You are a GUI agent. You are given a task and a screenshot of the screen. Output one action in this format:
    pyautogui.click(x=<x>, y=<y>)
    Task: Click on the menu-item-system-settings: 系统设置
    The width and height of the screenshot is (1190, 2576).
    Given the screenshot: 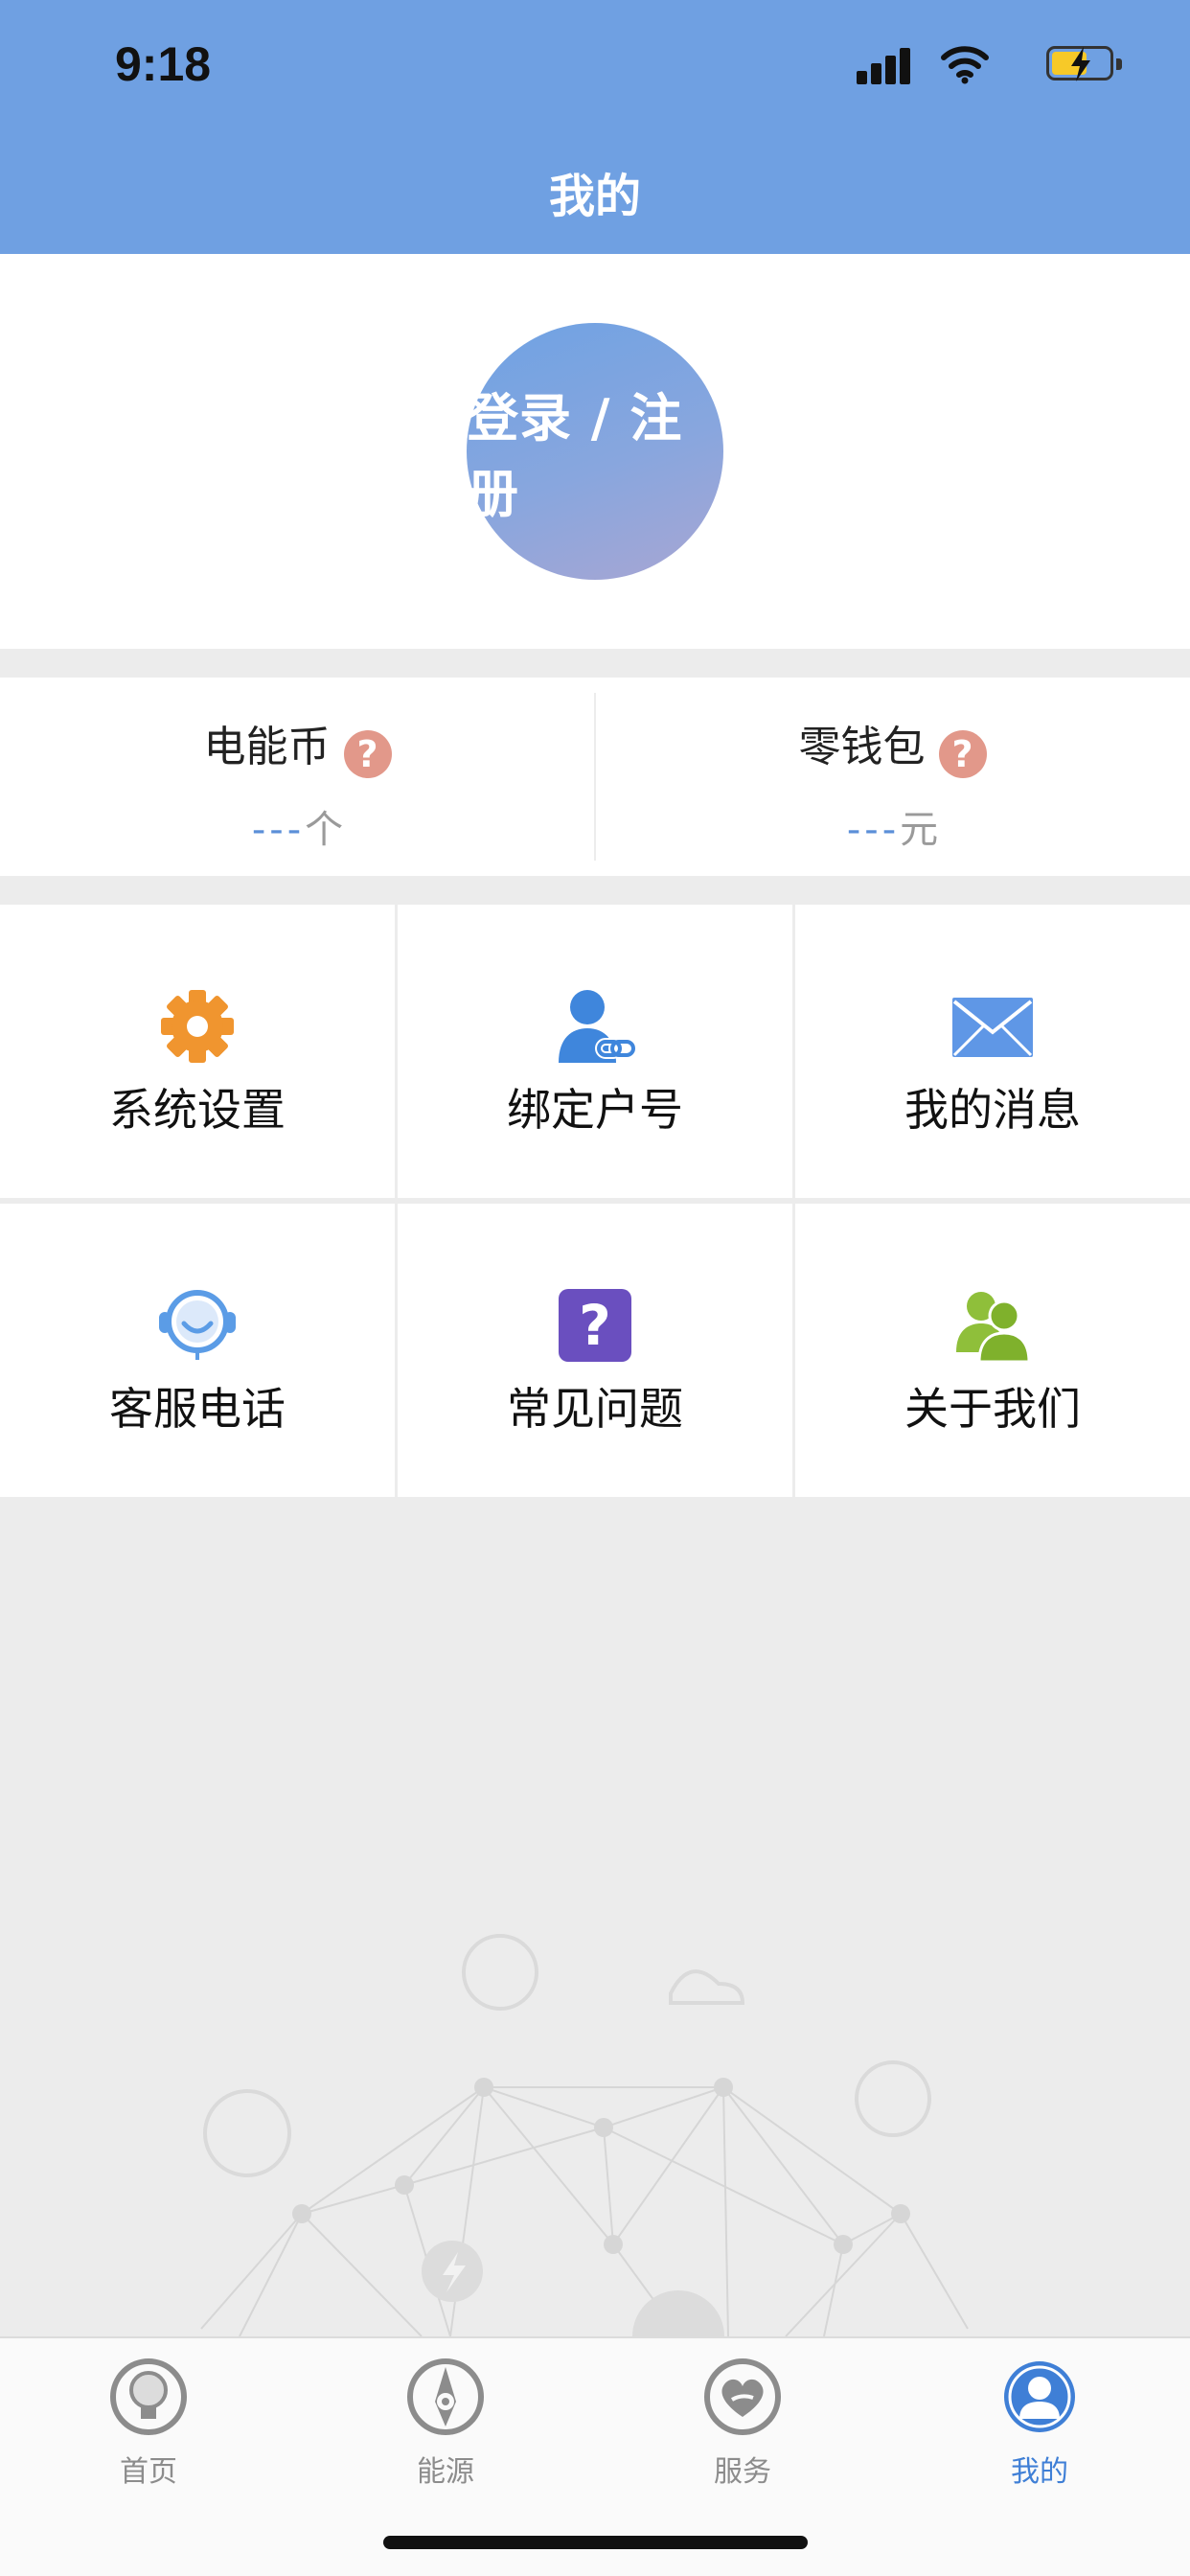 What is the action you would take?
    pyautogui.click(x=198, y=1051)
    